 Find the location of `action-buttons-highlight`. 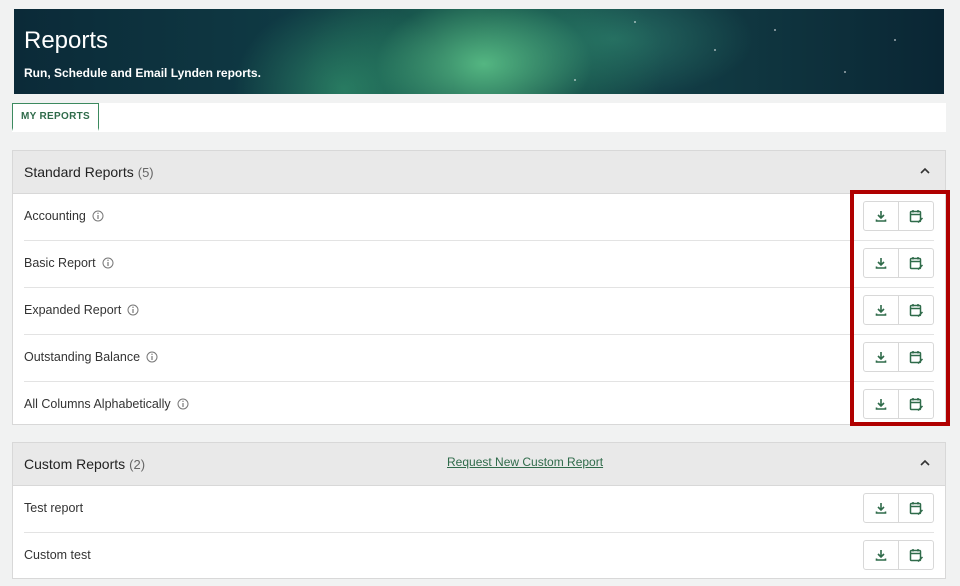

action-buttons-highlight is located at coordinates (900, 308).